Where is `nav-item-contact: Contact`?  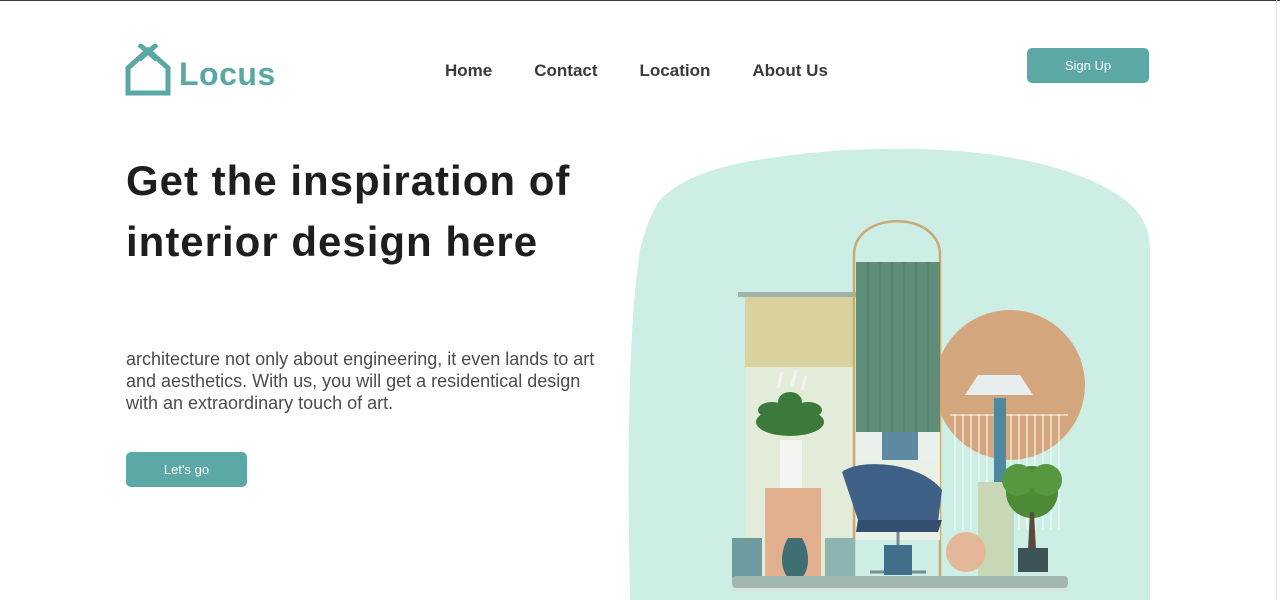
nav-item-contact: Contact is located at coordinates (565, 71).